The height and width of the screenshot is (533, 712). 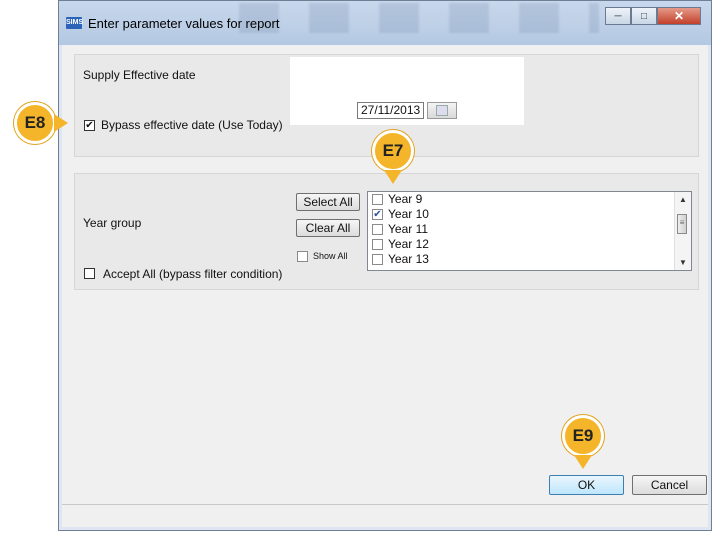 What do you see at coordinates (139, 75) in the screenshot?
I see `supply-effective-date-label: Supply Effective date` at bounding box center [139, 75].